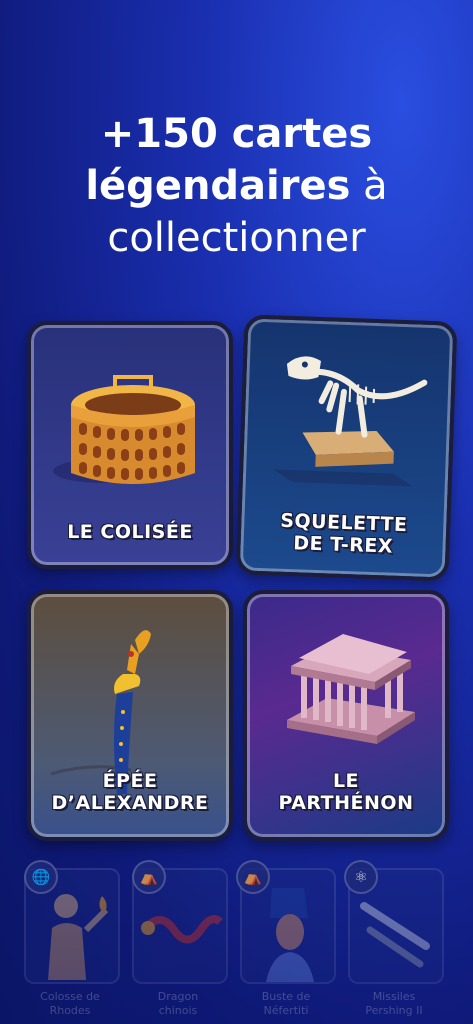 This screenshot has height=1024, width=473. I want to click on card-epee-label: ÉPÉE D’ALEXANDRE, so click(130, 792).